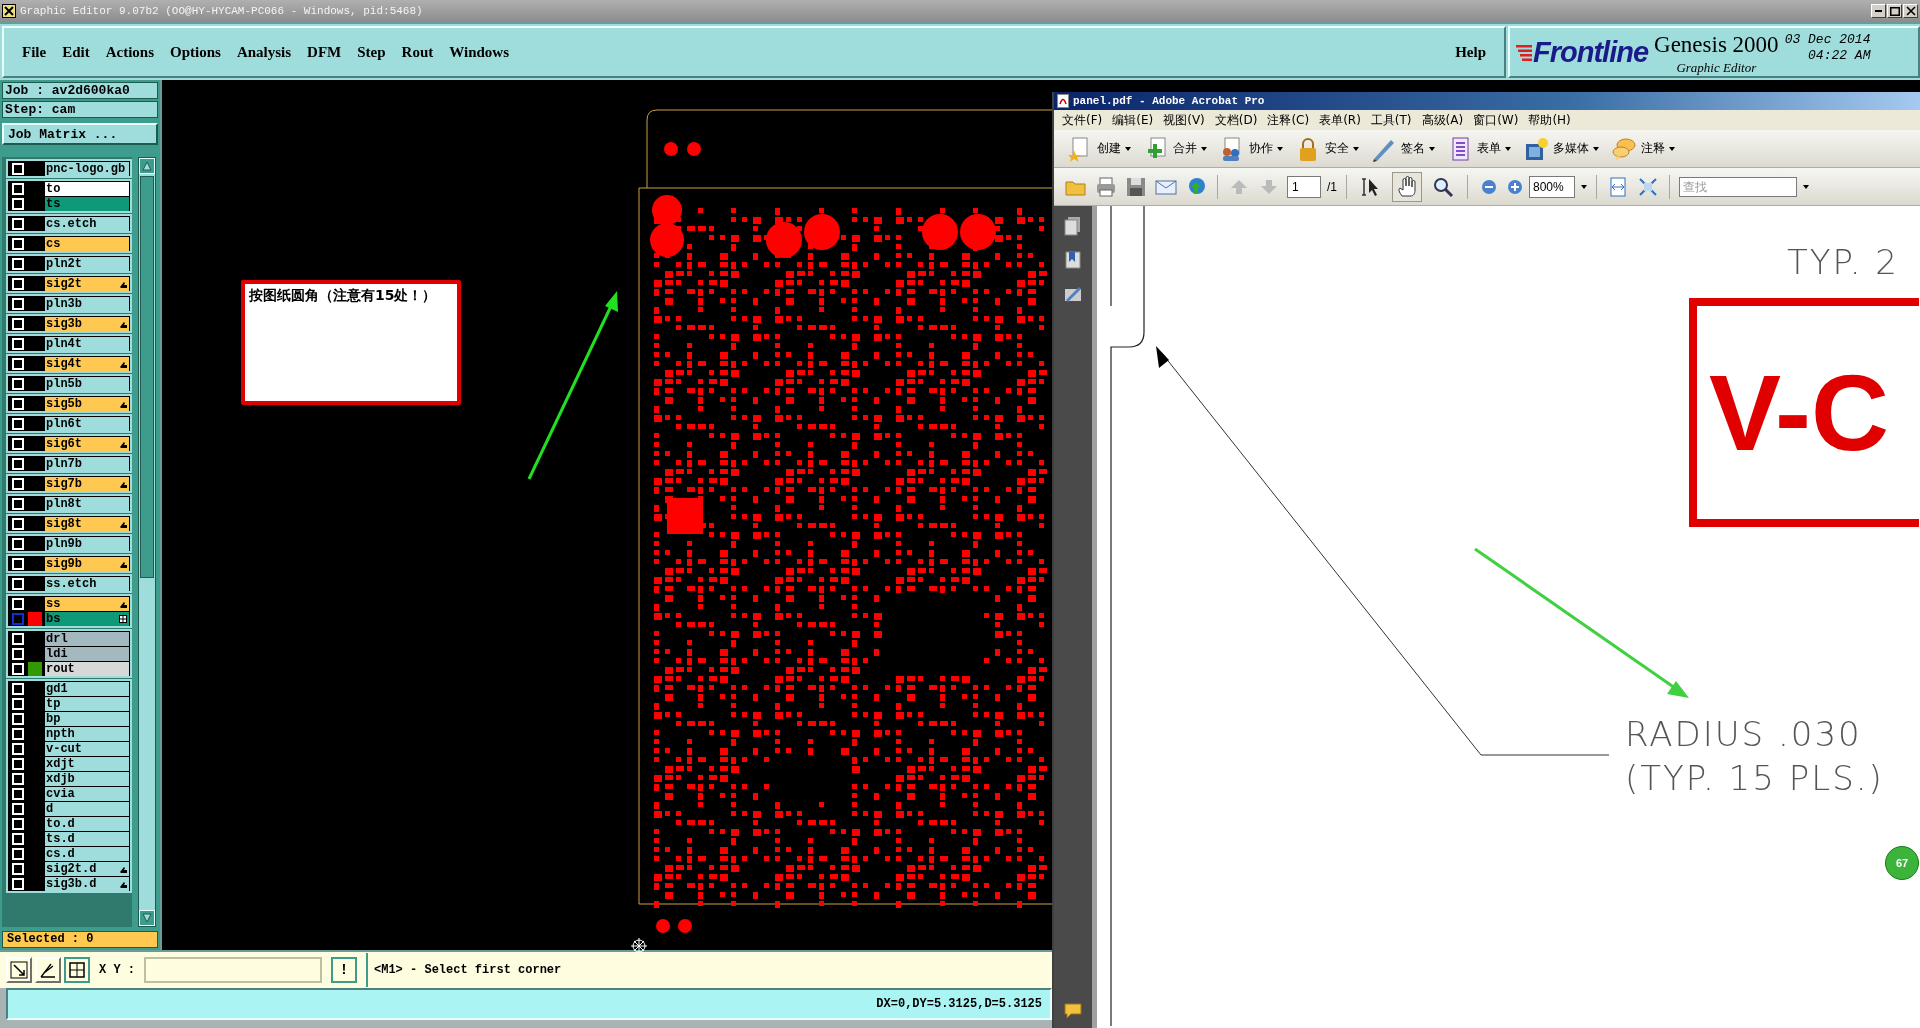 The image size is (1920, 1028). What do you see at coordinates (1561, 148) in the screenshot?
I see `task-menu-button: 多媒体` at bounding box center [1561, 148].